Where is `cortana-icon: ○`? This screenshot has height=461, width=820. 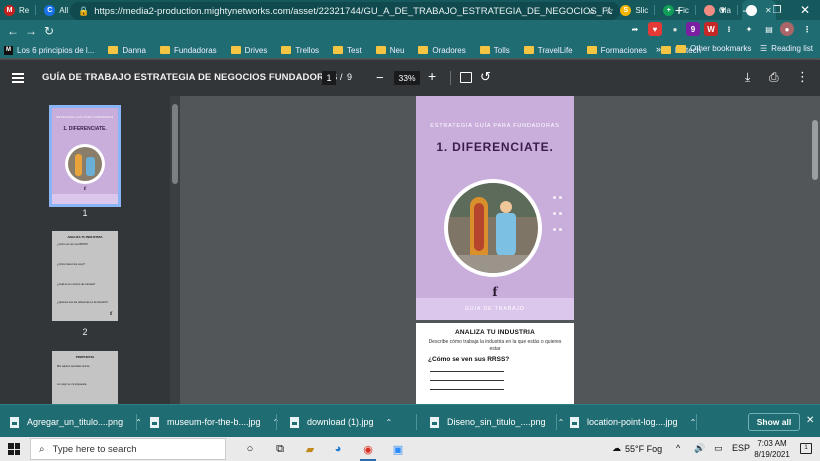
cortana-icon: ○ is located at coordinates (250, 449).